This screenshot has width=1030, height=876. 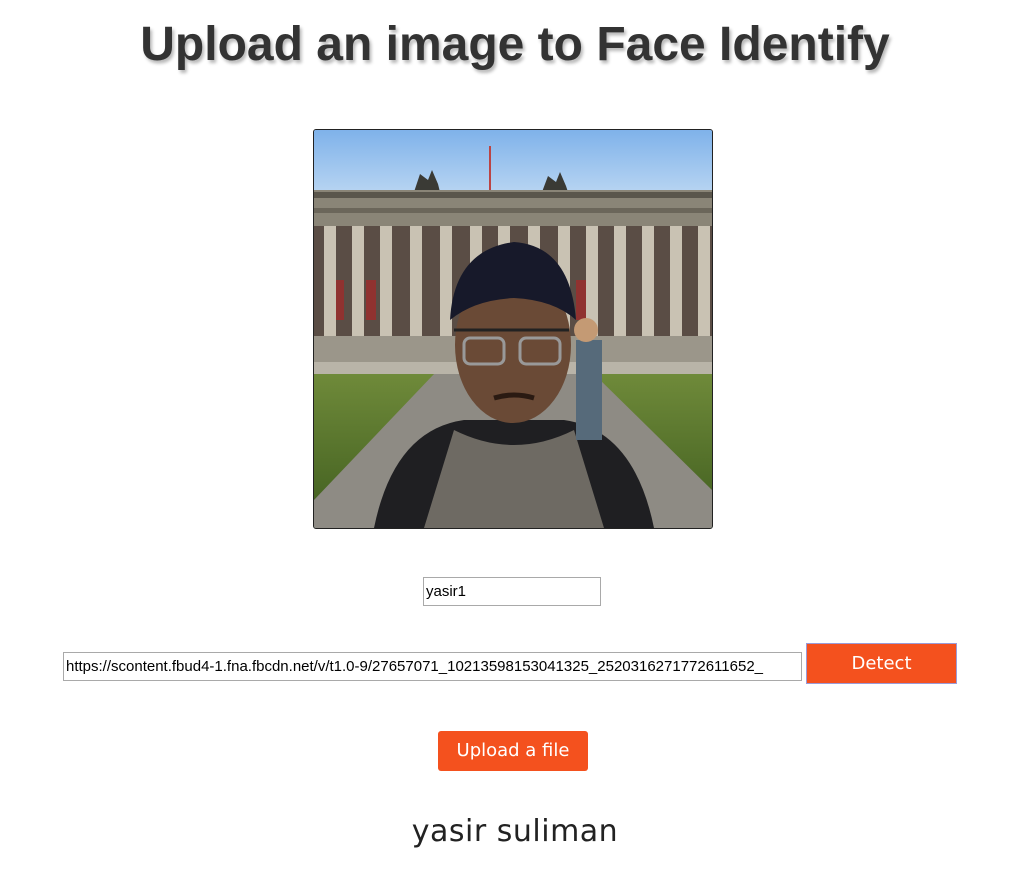 I want to click on upload-file-button: Upload a file, so click(x=513, y=751).